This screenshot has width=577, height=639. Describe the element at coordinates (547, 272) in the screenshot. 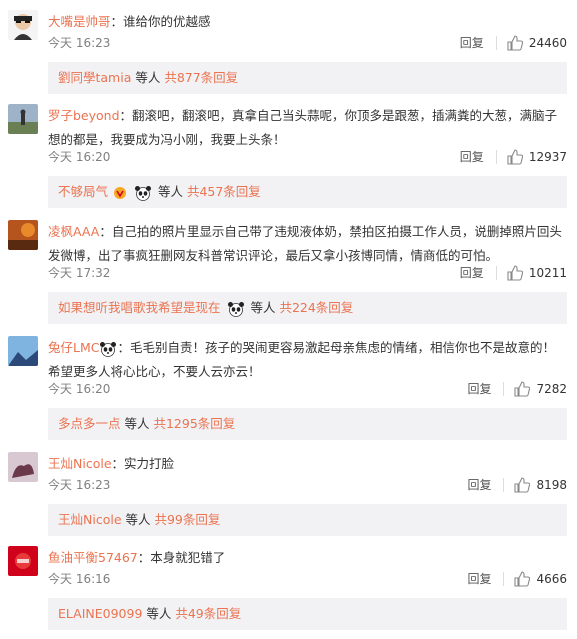

I see `like-count: 10211` at that location.